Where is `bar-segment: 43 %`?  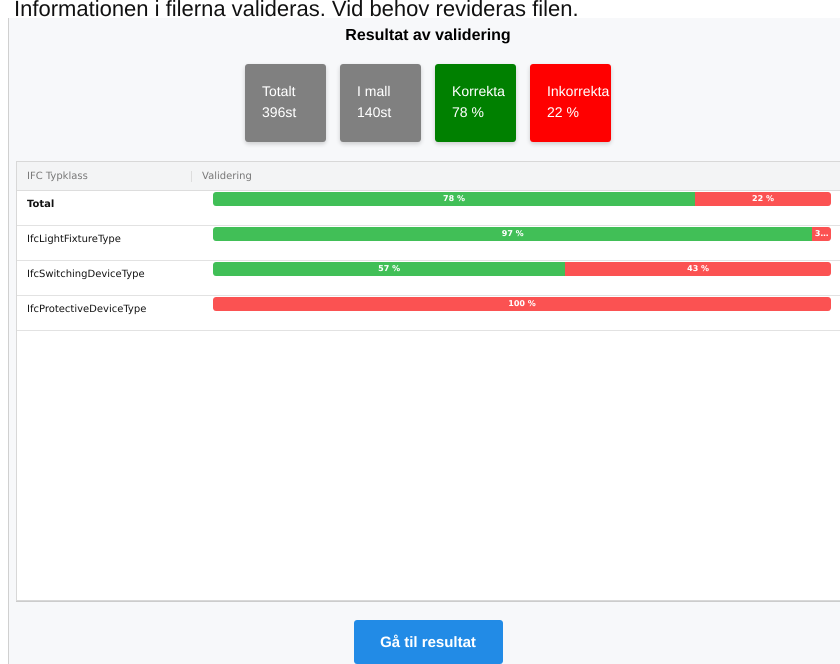 bar-segment: 43 % is located at coordinates (698, 269).